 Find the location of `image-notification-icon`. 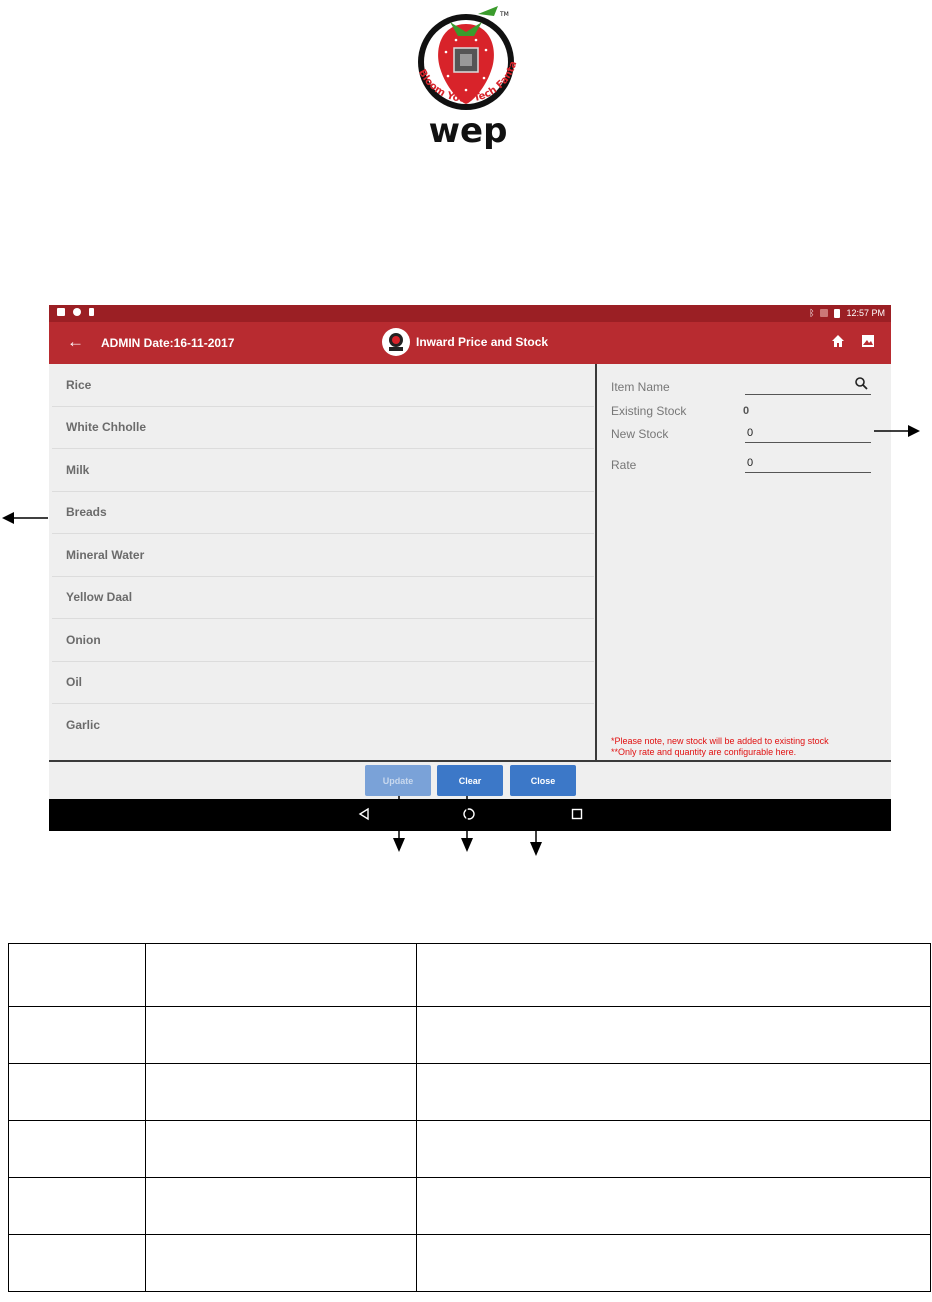

image-notification-icon is located at coordinates (61, 312).